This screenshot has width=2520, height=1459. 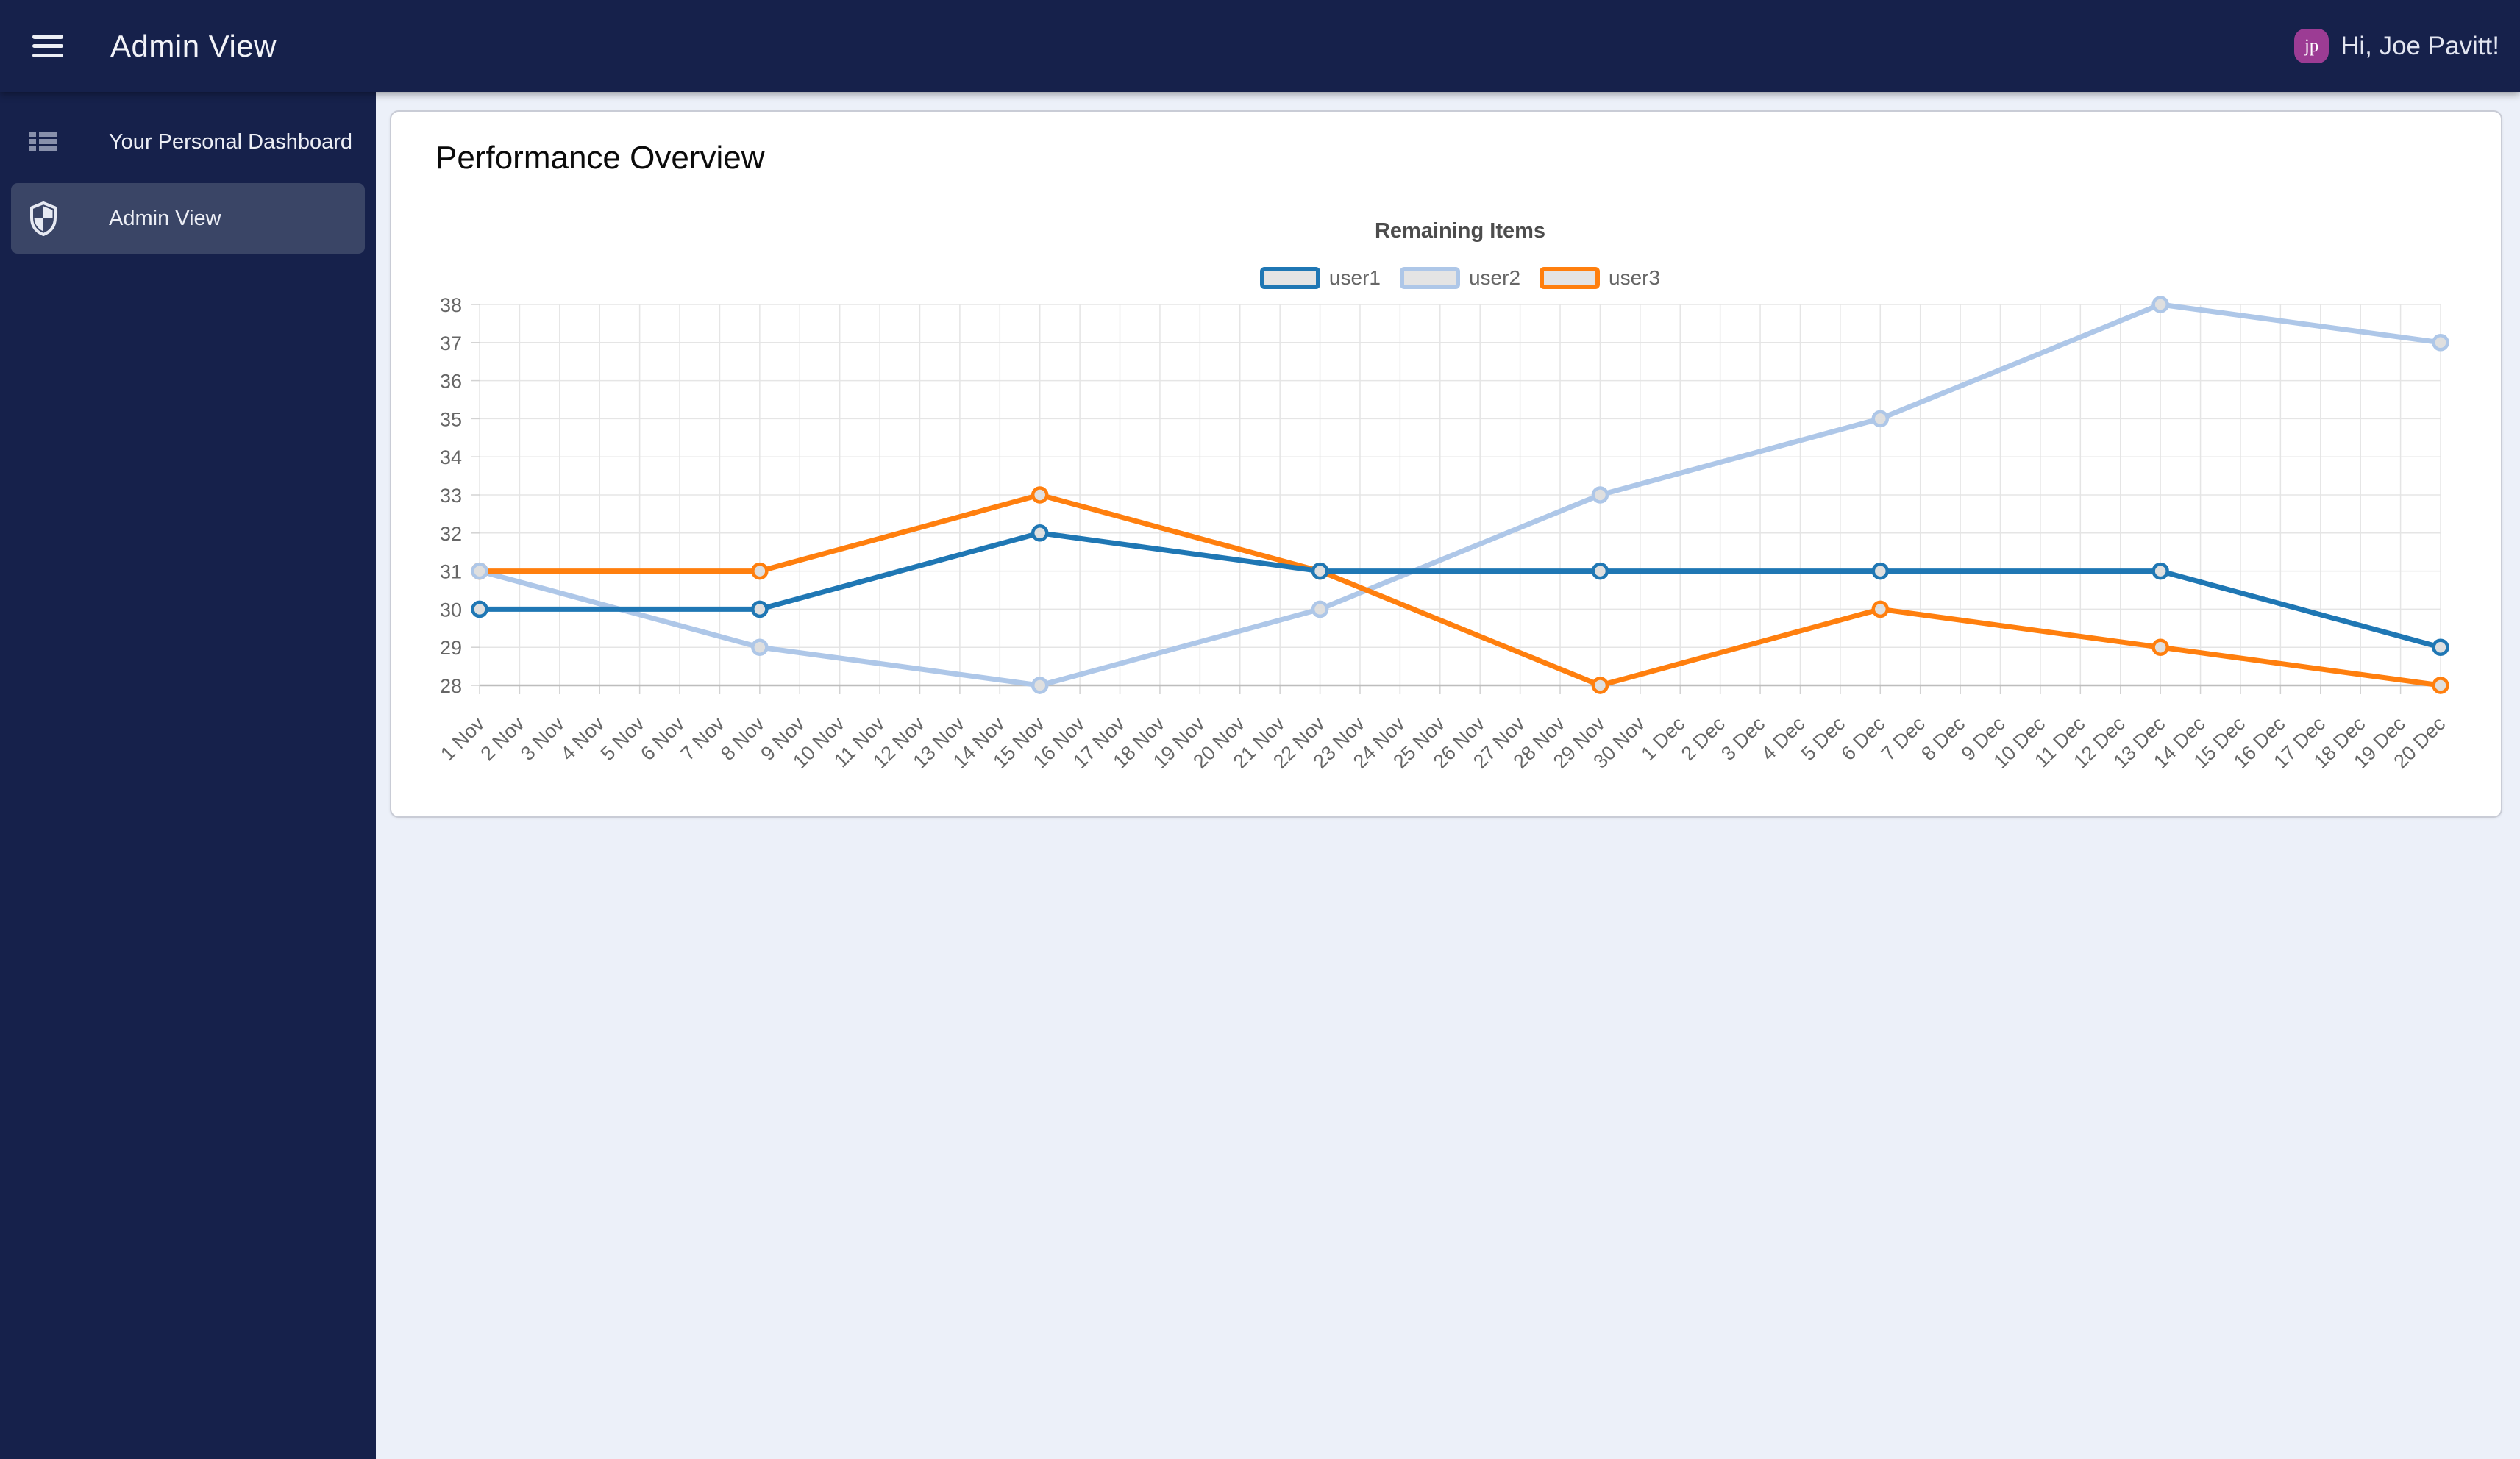 I want to click on svg-text: 36, so click(x=451, y=382).